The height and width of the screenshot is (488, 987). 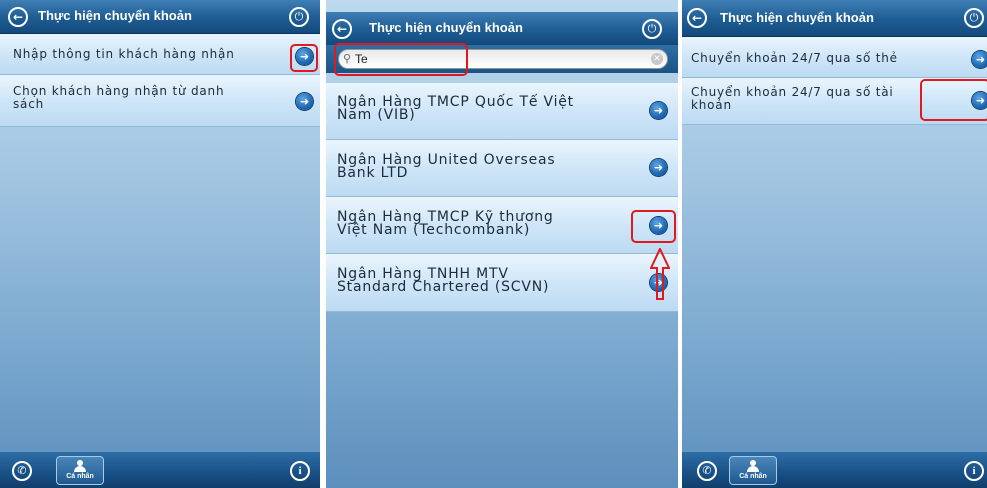 I want to click on list-item-bank-uob: Ngân Hàng United Overseas Bank LTD ➜, so click(x=502, y=168).